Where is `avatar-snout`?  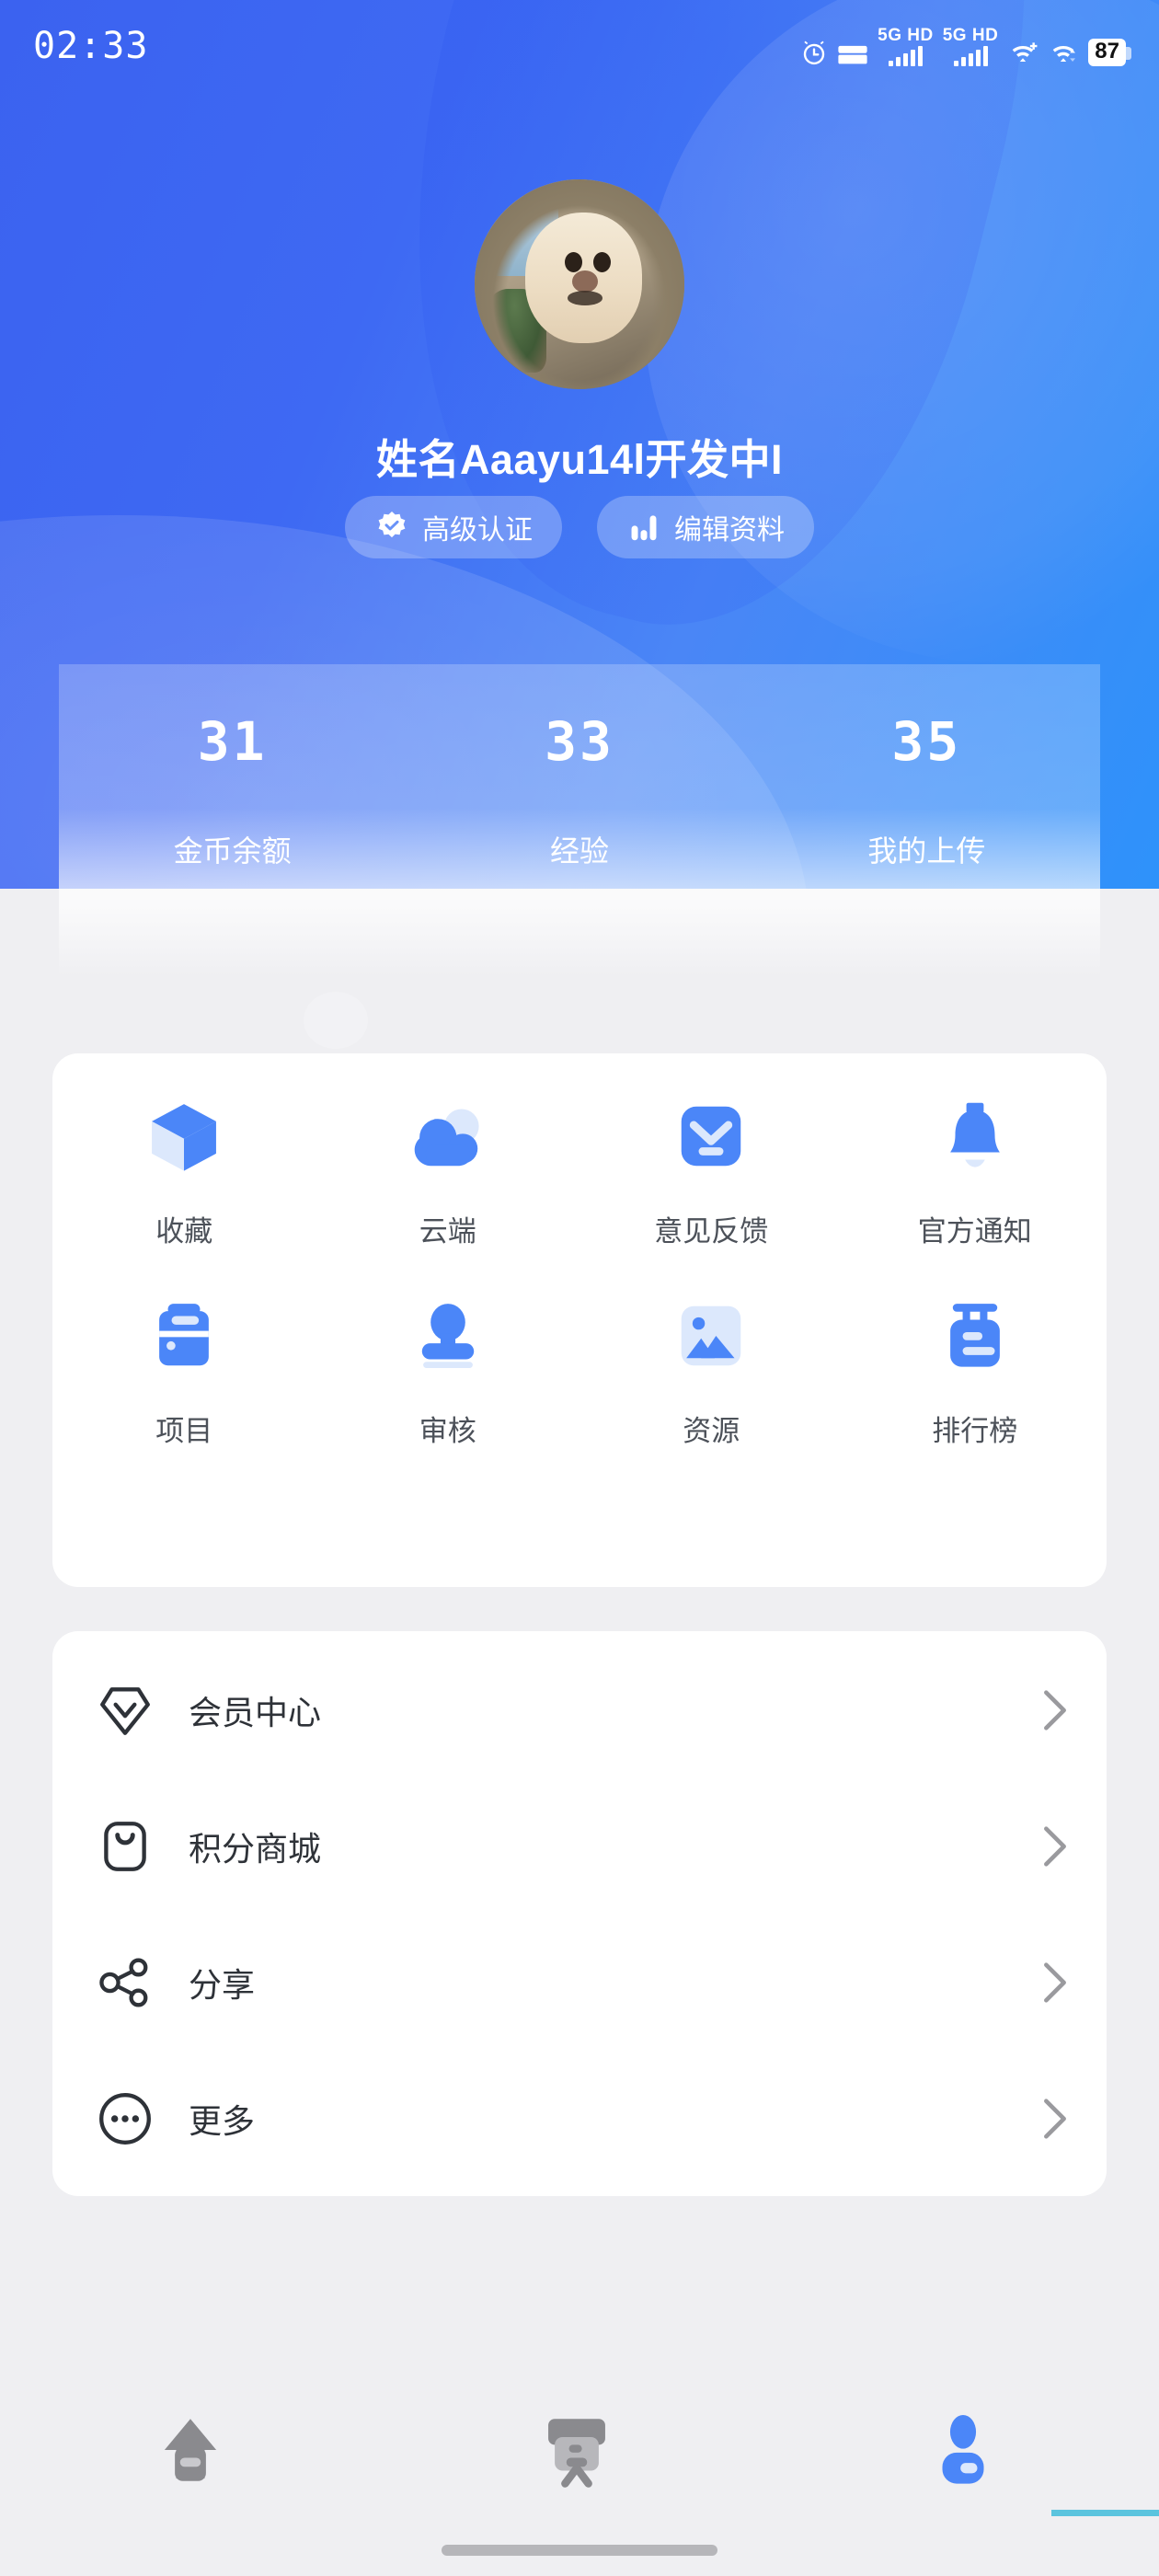
avatar-snout is located at coordinates (584, 281).